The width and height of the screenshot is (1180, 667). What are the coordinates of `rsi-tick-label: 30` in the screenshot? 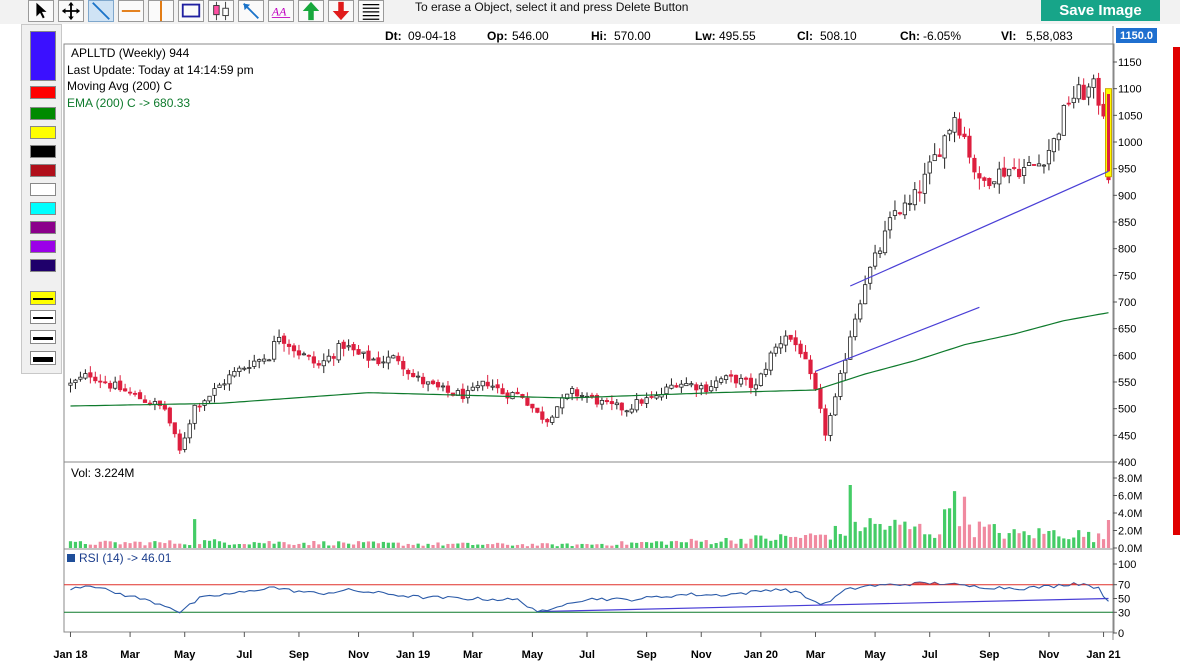 It's located at (1124, 613).